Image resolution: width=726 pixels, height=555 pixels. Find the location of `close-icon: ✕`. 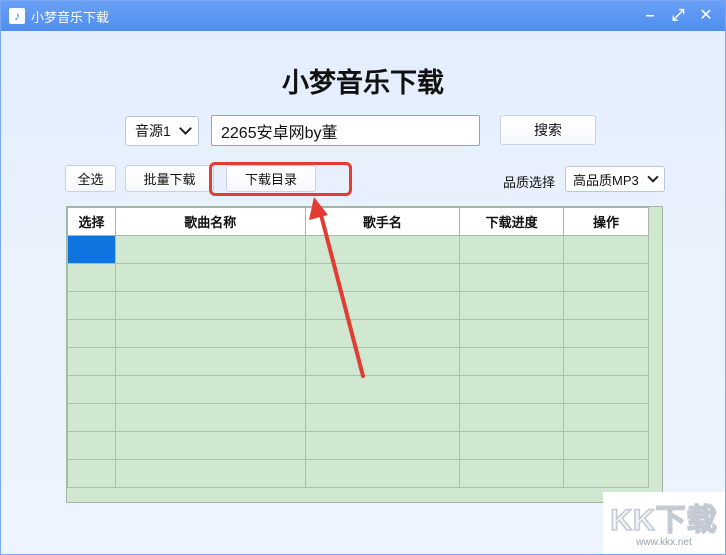

close-icon: ✕ is located at coordinates (706, 16).